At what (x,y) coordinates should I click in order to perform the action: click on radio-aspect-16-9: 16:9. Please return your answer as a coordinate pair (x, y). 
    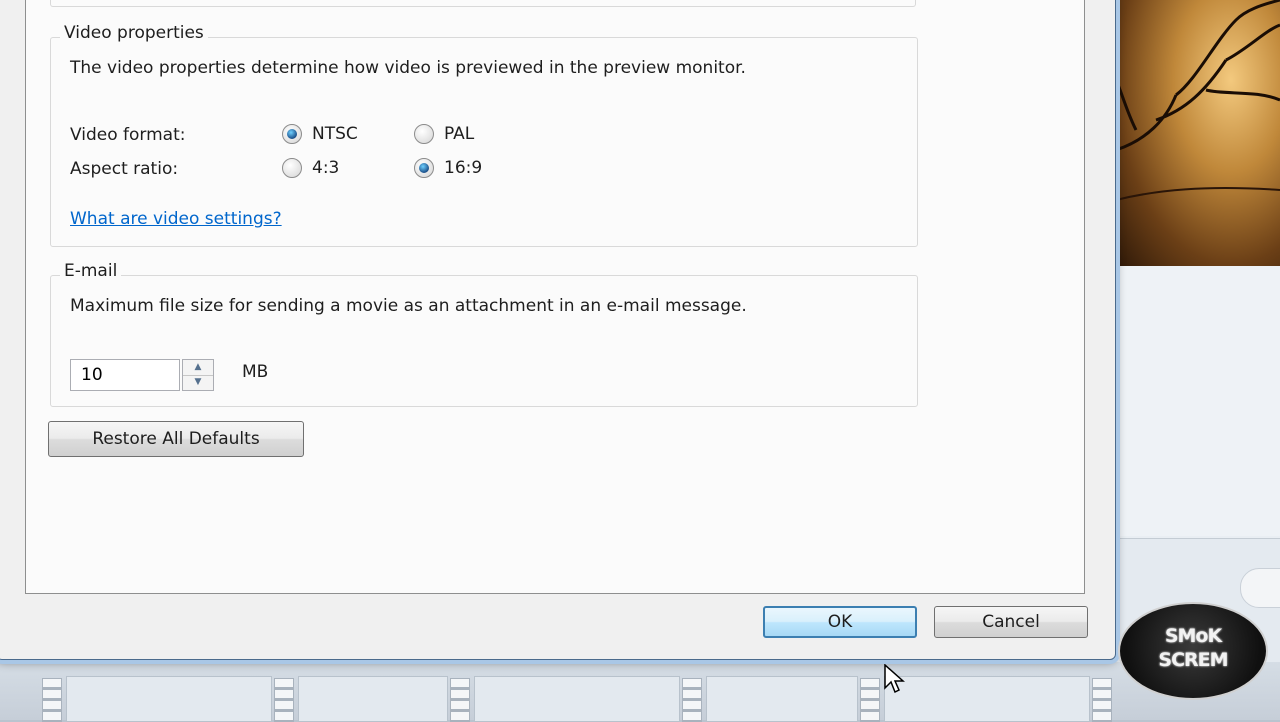
    Looking at the image, I should click on (448, 168).